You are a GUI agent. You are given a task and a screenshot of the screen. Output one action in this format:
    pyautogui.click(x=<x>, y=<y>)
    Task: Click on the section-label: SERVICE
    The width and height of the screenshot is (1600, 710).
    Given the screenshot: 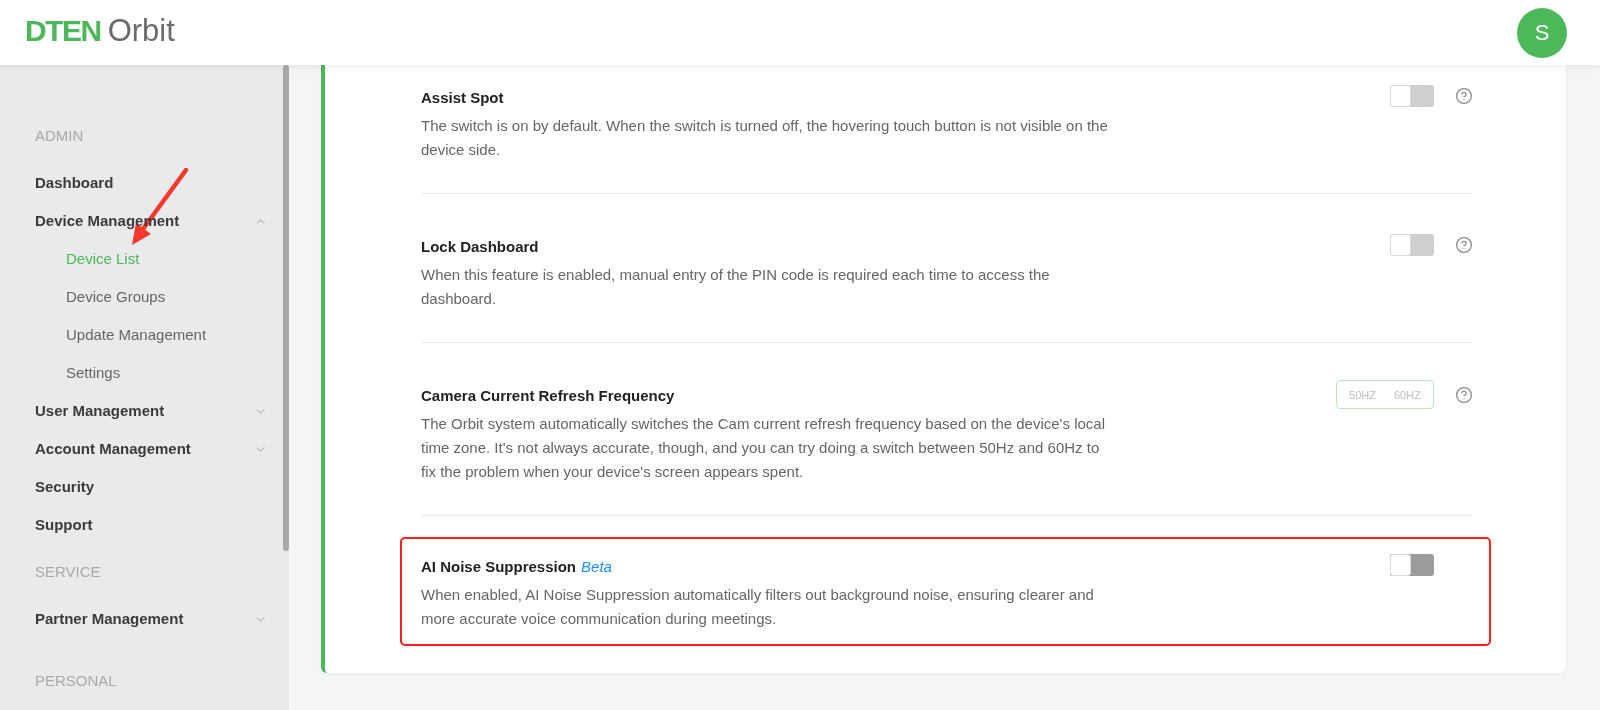 What is the action you would take?
    pyautogui.click(x=68, y=571)
    